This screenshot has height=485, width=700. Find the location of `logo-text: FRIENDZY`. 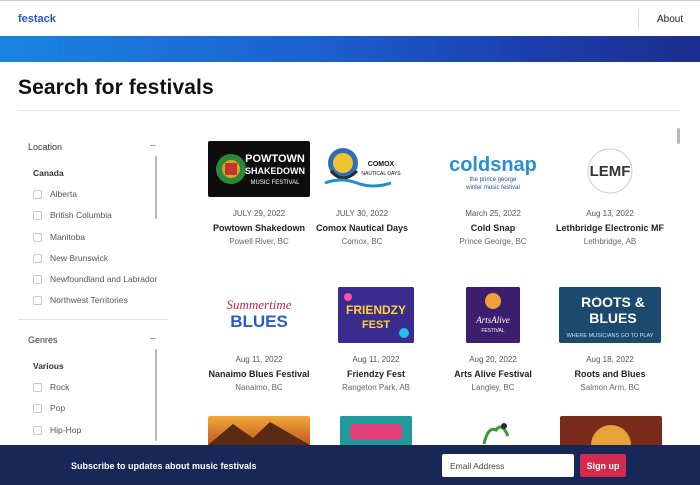

logo-text: FRIENDZY is located at coordinates (376, 310).